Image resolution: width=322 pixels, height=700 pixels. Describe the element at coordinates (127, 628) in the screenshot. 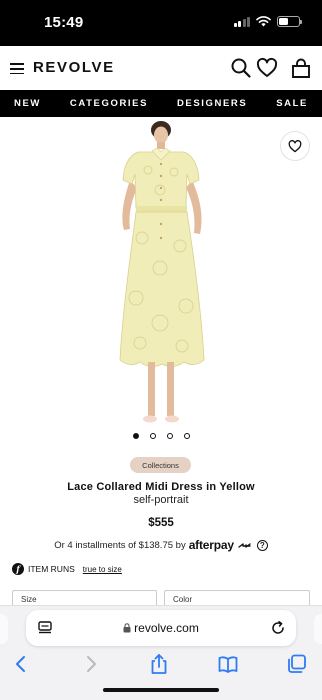

I see `lock-icon` at that location.